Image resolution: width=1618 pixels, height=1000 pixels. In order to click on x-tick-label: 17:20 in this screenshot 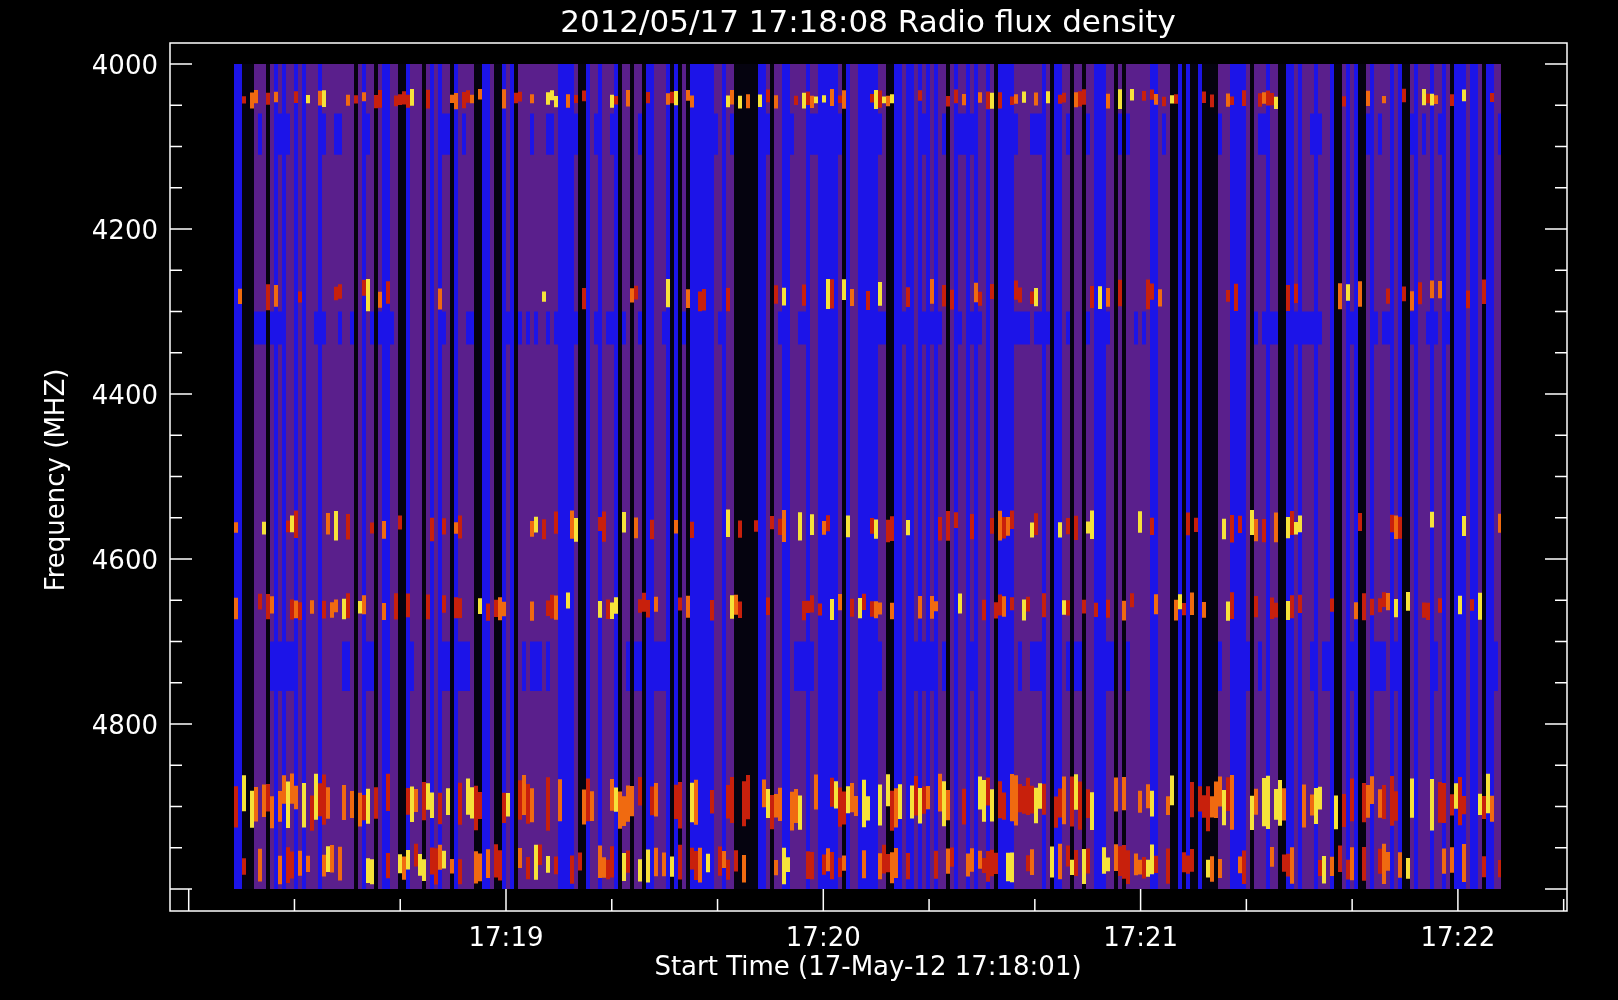, I will do `click(823, 937)`.